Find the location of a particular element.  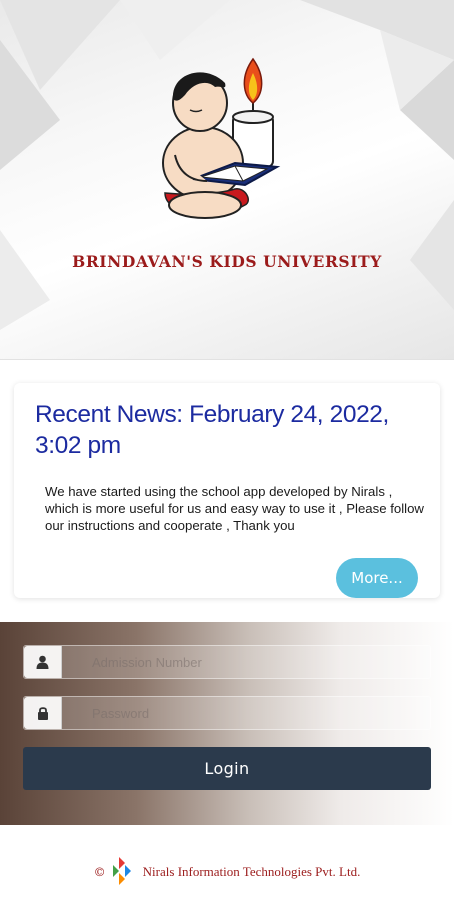

password-field is located at coordinates (227, 713).